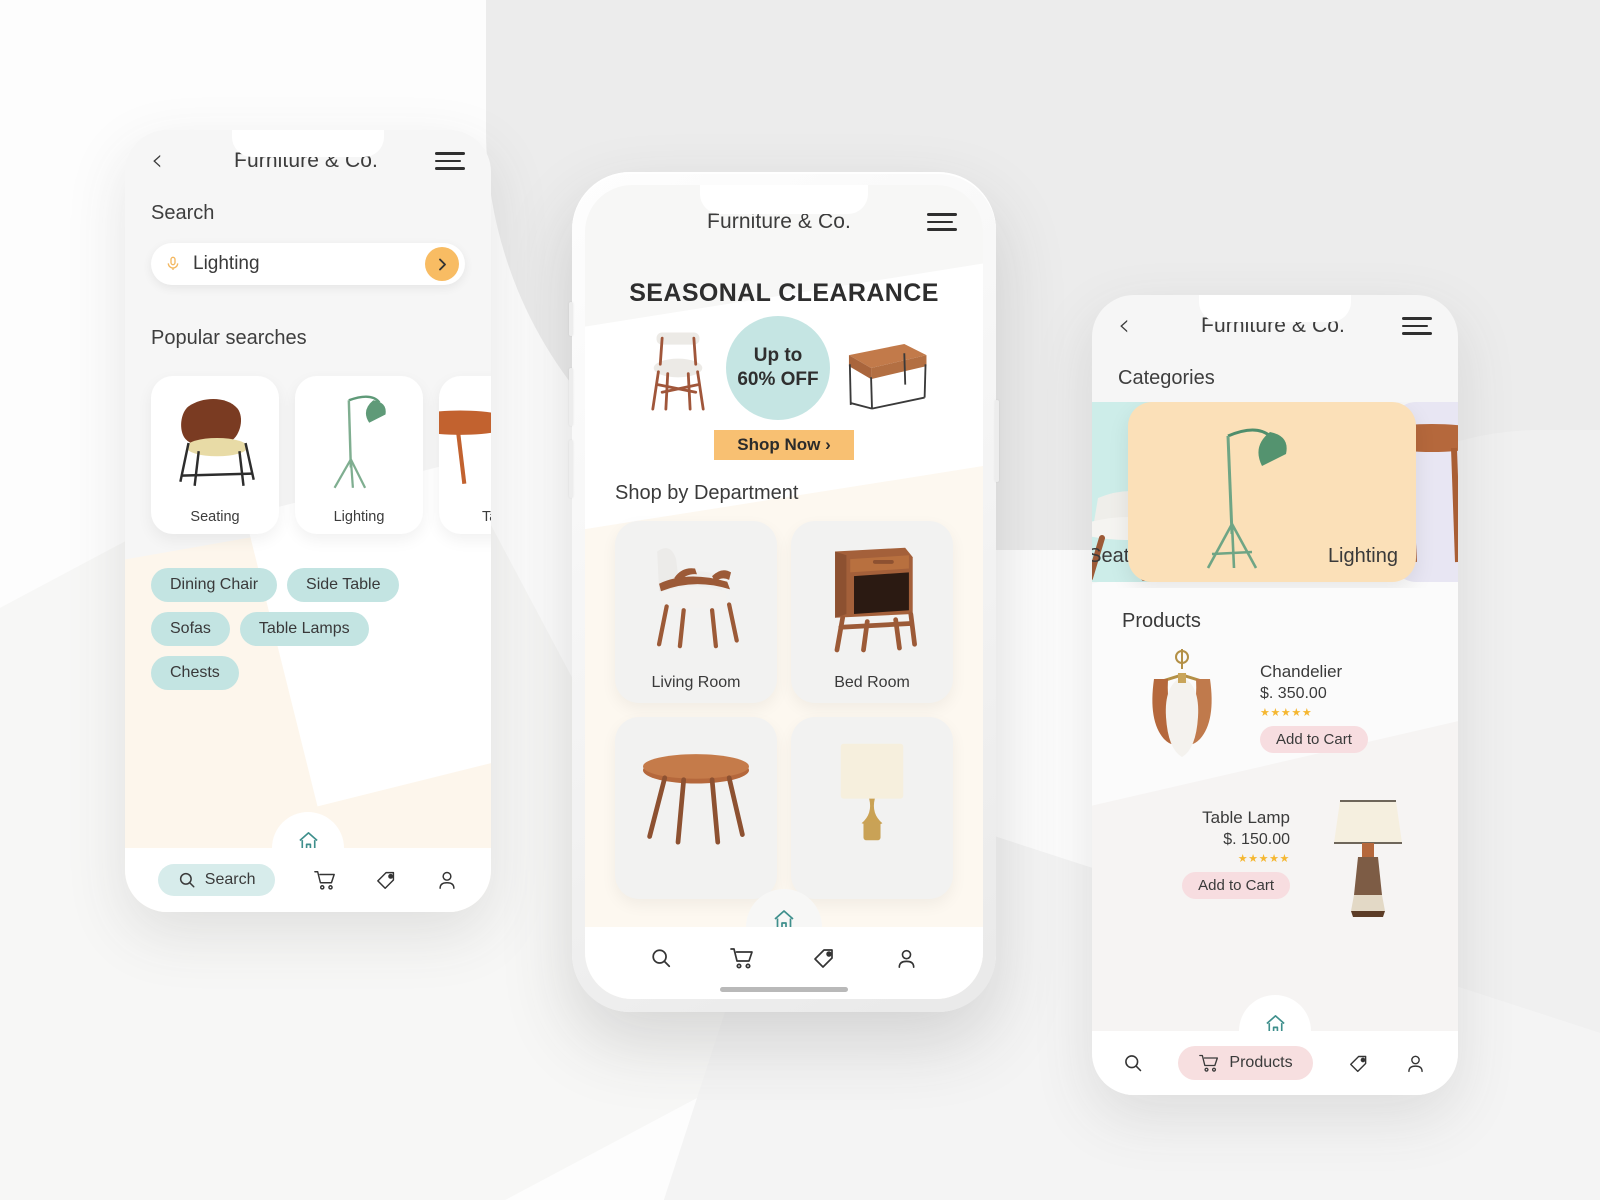 The image size is (1600, 1200). Describe the element at coordinates (173, 264) in the screenshot. I see `microphone-icon` at that location.